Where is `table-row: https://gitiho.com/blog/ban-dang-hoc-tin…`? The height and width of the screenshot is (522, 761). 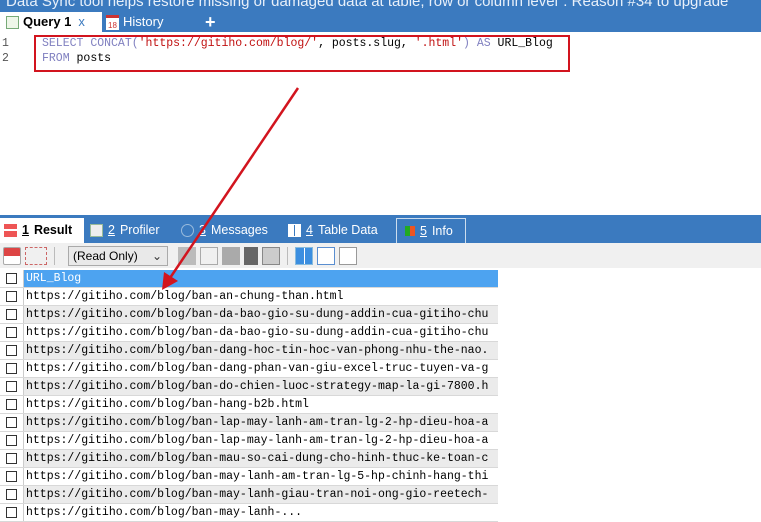 table-row: https://gitiho.com/blog/ban-dang-hoc-tin… is located at coordinates (249, 351).